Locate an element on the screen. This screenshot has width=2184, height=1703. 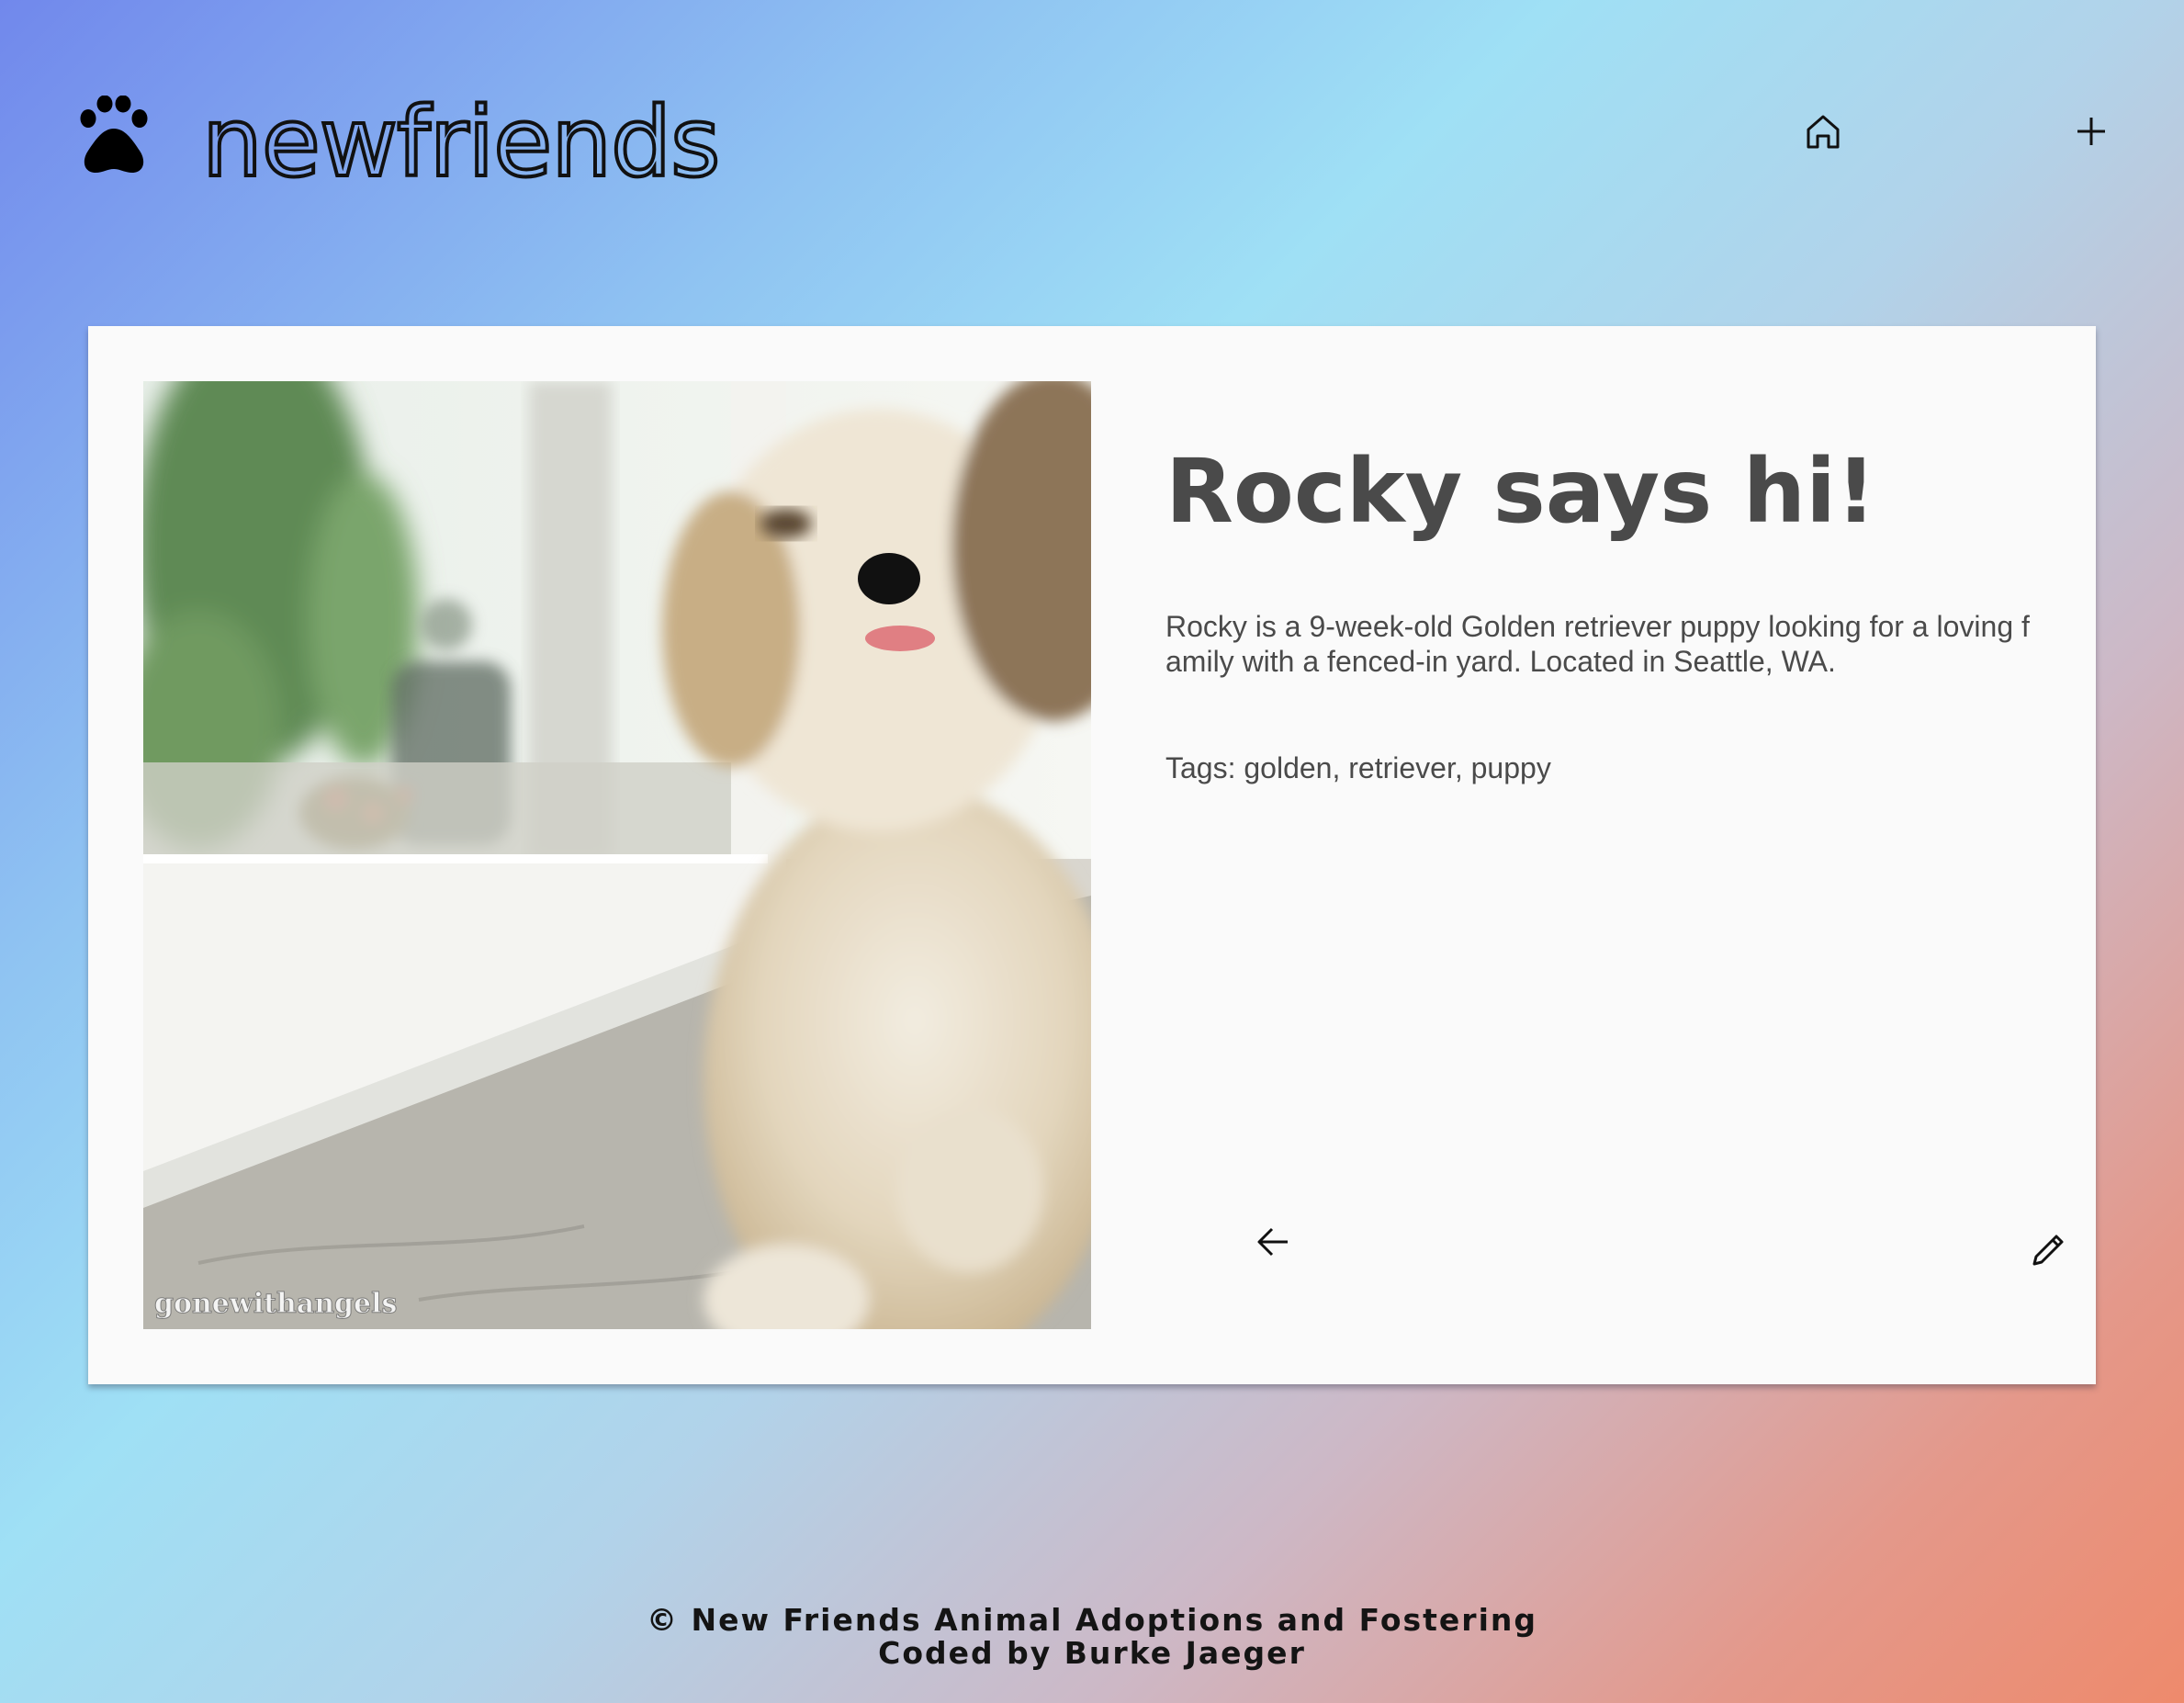
photo-watermark: gonewithangels is located at coordinates (275, 1304).